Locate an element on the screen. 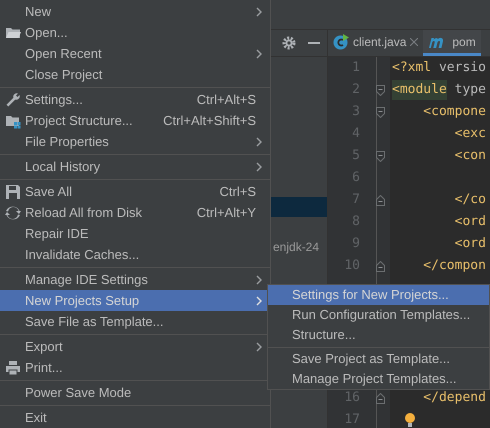 The height and width of the screenshot is (428, 490). lightbulb-icon is located at coordinates (410, 420).